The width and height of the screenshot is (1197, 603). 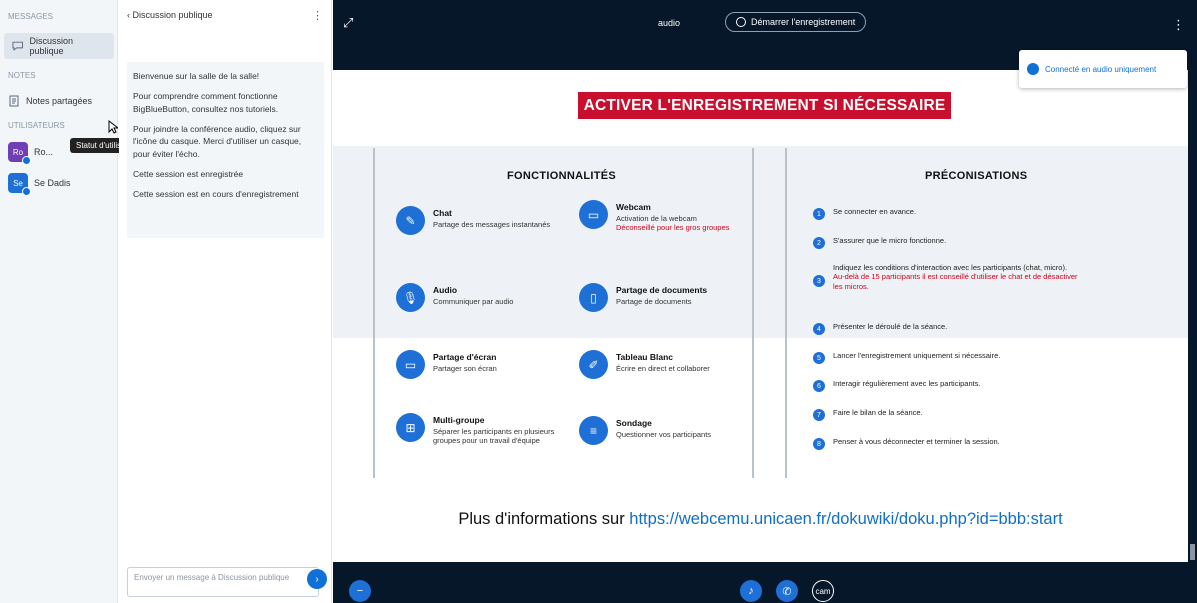 What do you see at coordinates (410, 220) in the screenshot?
I see `chat-icon: ✎` at bounding box center [410, 220].